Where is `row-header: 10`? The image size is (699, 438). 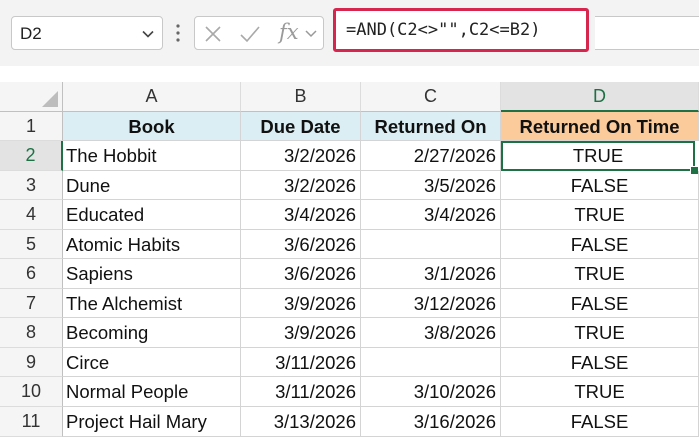 row-header: 10 is located at coordinates (31, 392).